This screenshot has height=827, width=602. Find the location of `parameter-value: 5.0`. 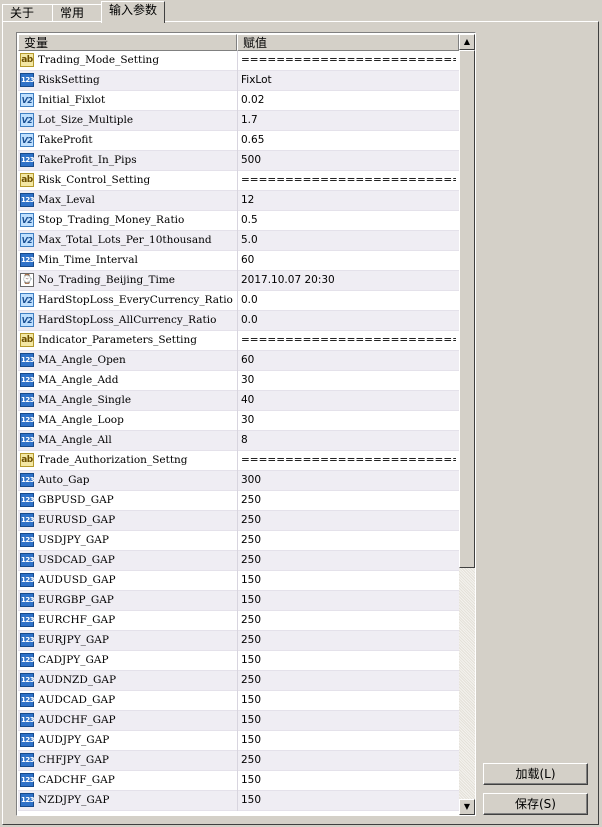

parameter-value: 5.0 is located at coordinates (348, 240).